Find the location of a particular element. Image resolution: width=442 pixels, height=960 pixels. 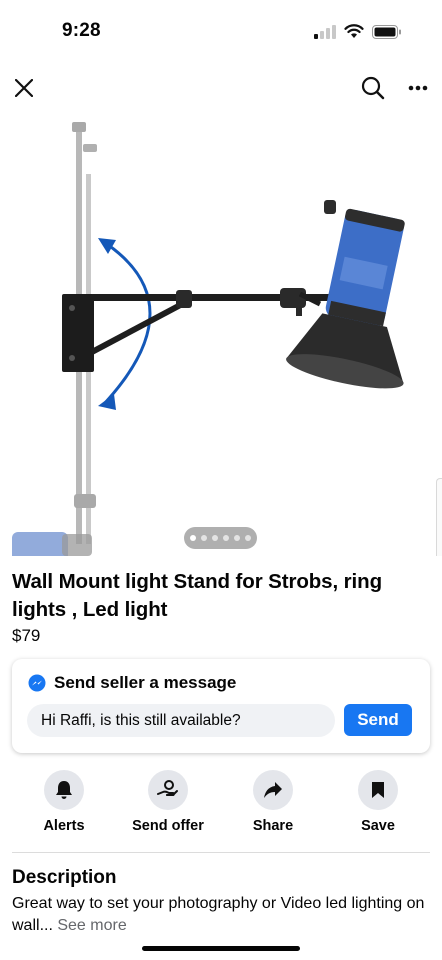

message-card-title: Send seller a message is located at coordinates (145, 682).